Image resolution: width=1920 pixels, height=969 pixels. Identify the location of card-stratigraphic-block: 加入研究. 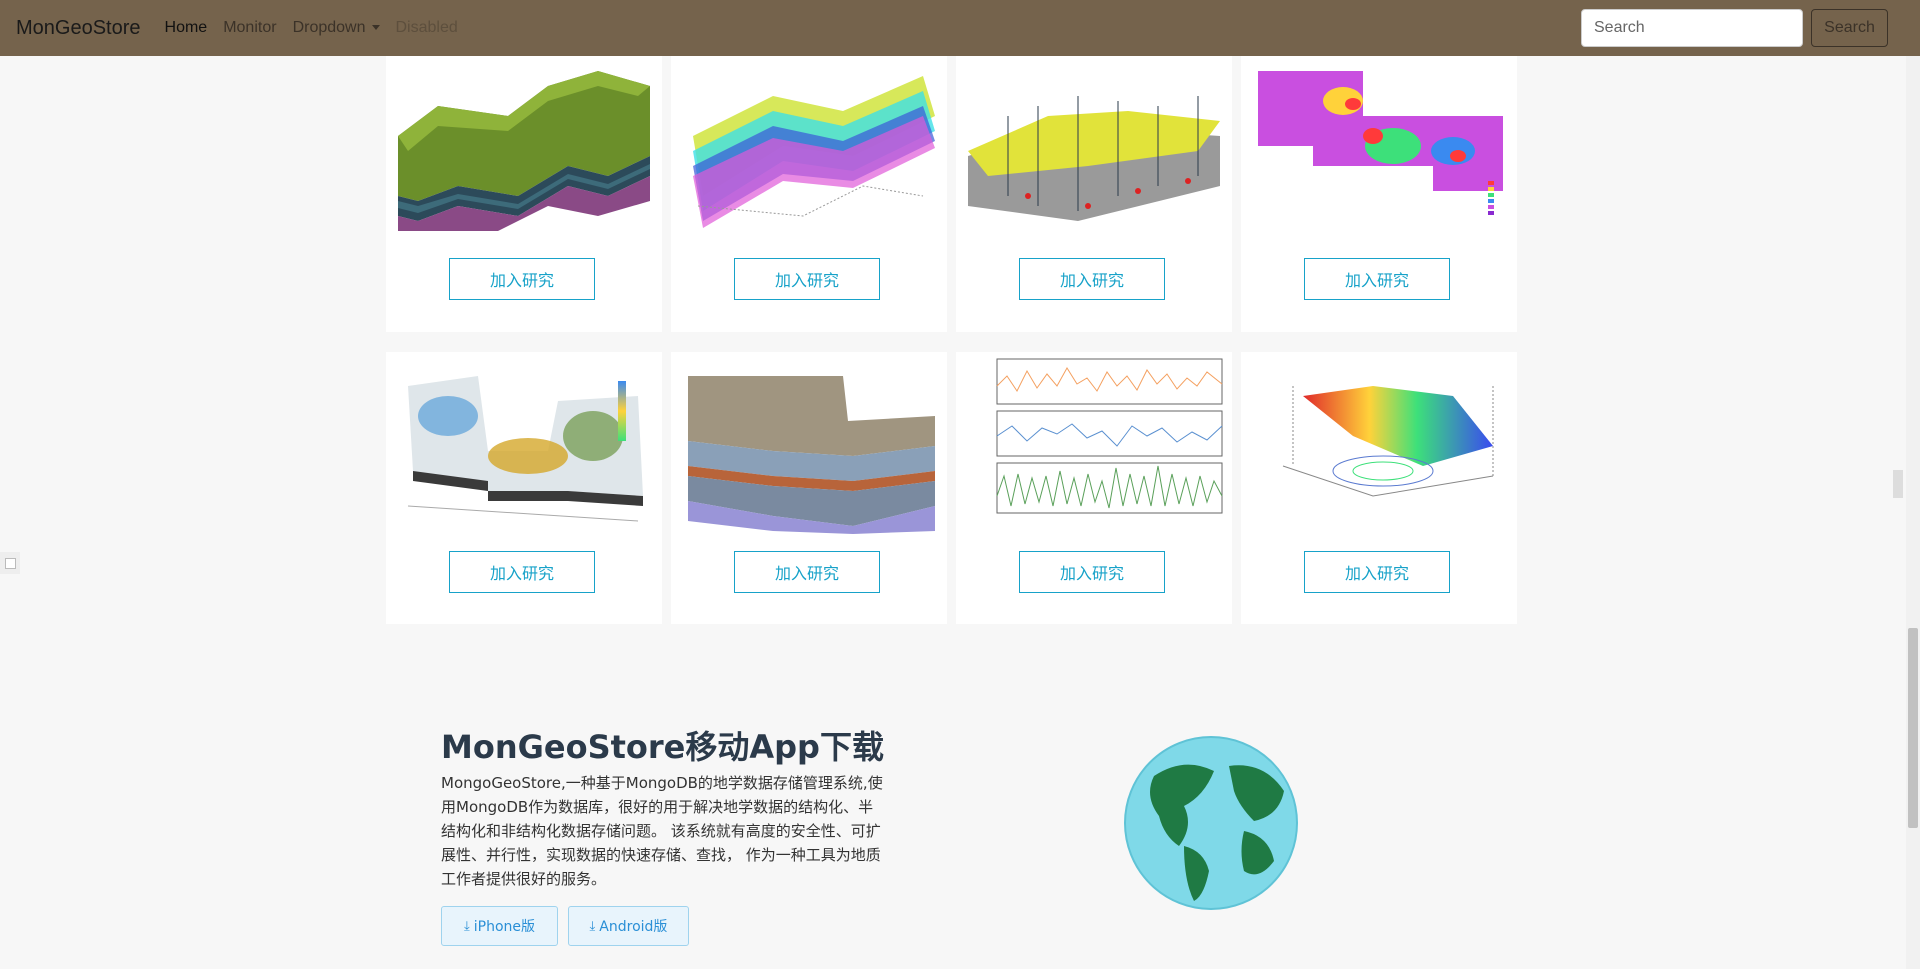
(809, 488).